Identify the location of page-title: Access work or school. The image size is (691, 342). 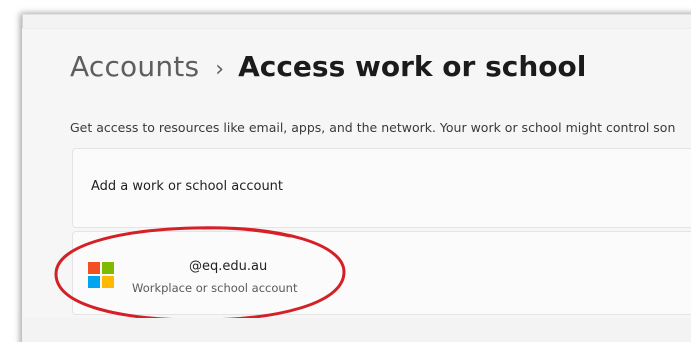
(412, 66).